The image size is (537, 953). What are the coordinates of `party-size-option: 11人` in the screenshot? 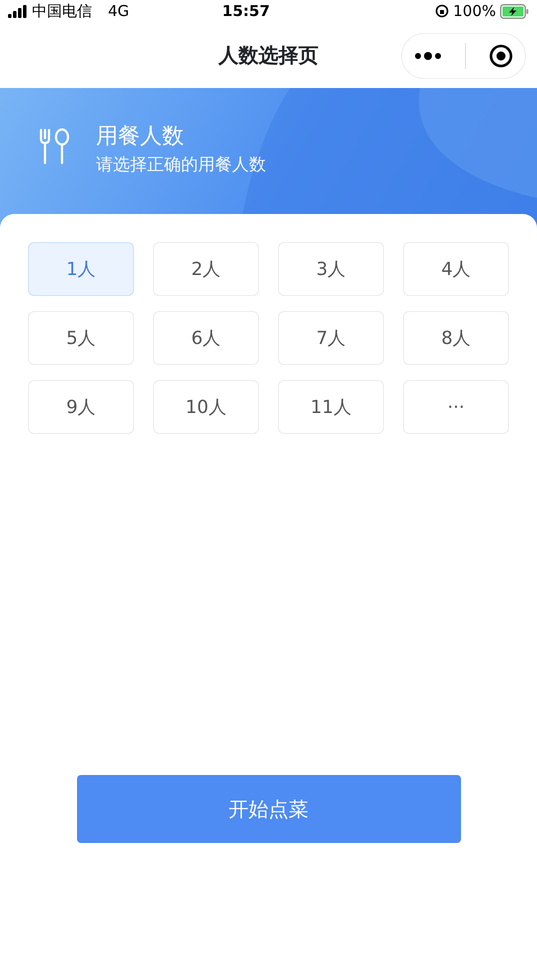 It's located at (331, 407).